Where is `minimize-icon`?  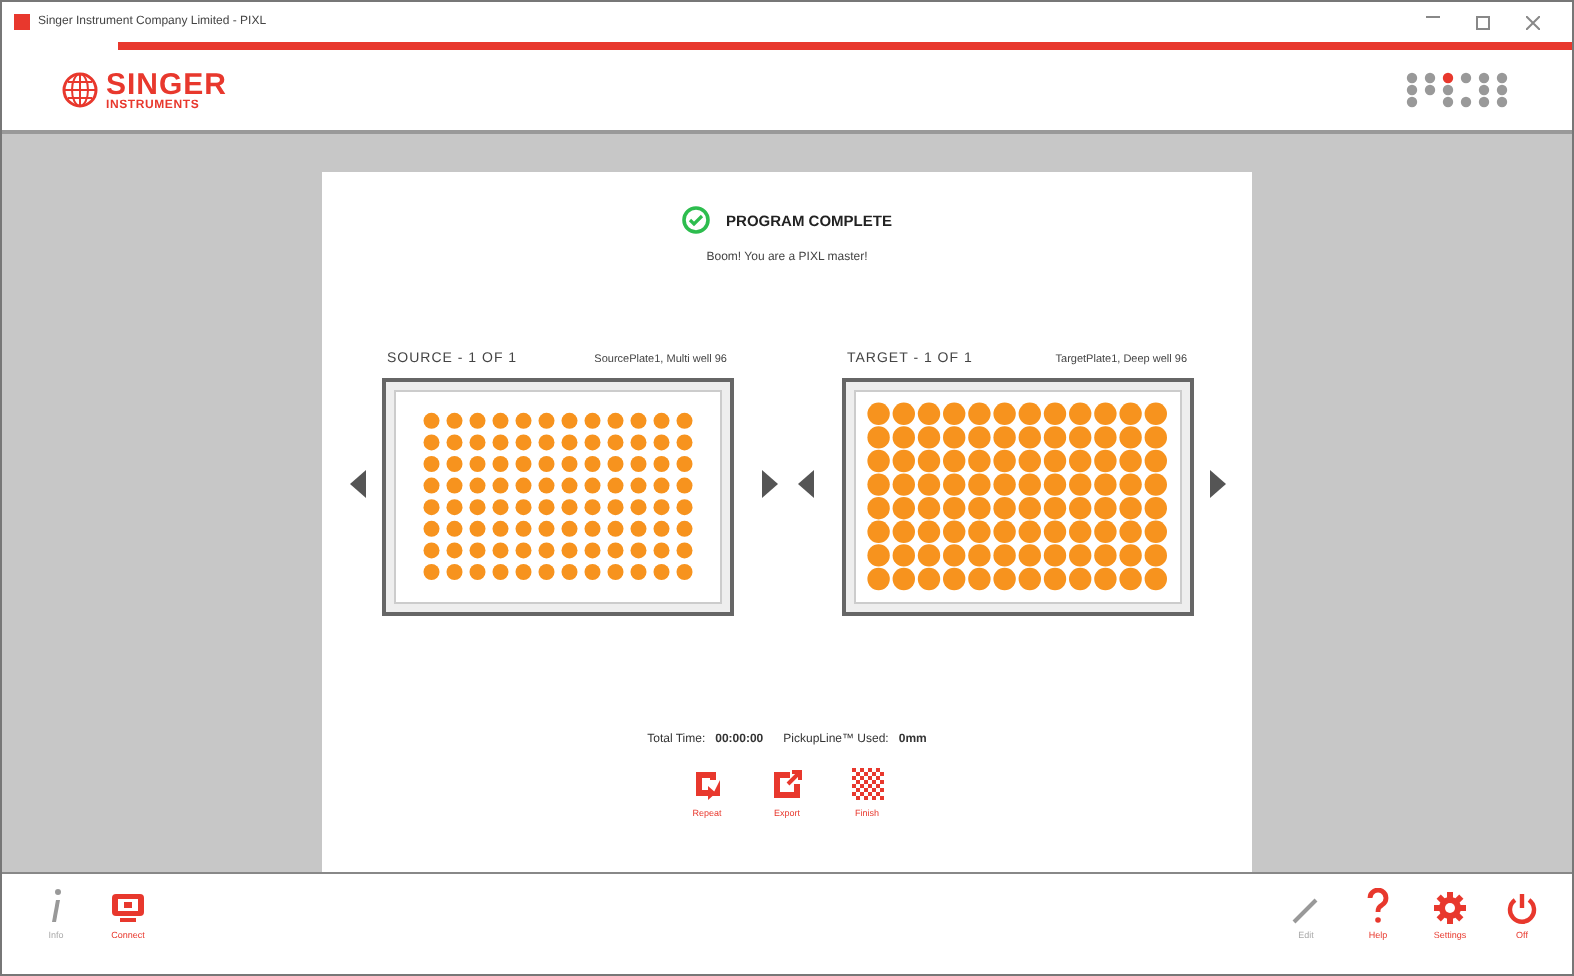 minimize-icon is located at coordinates (1433, 16).